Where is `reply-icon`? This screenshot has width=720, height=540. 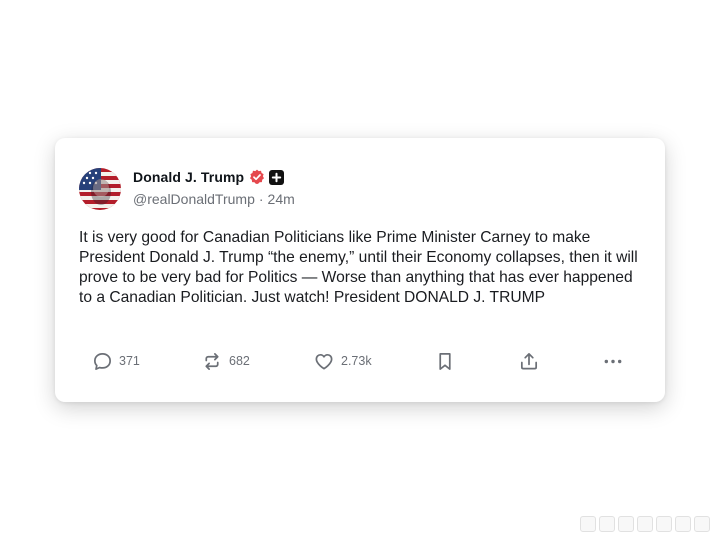
reply-icon is located at coordinates (102, 361).